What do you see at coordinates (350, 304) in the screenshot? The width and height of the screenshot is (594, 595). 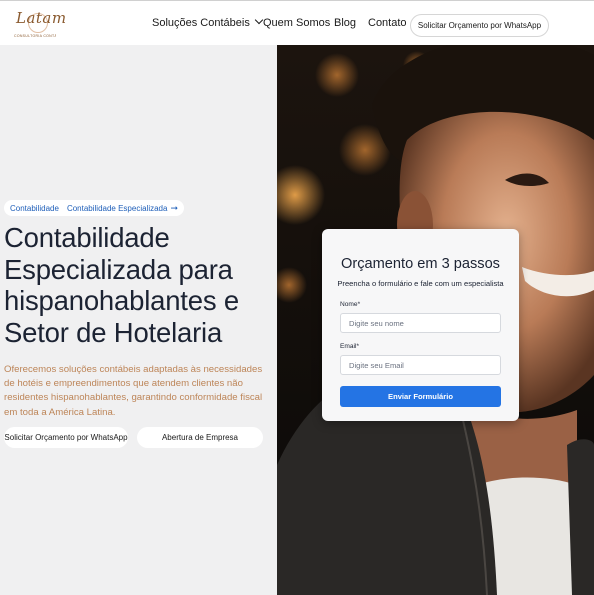 I see `name-label: Nome*` at bounding box center [350, 304].